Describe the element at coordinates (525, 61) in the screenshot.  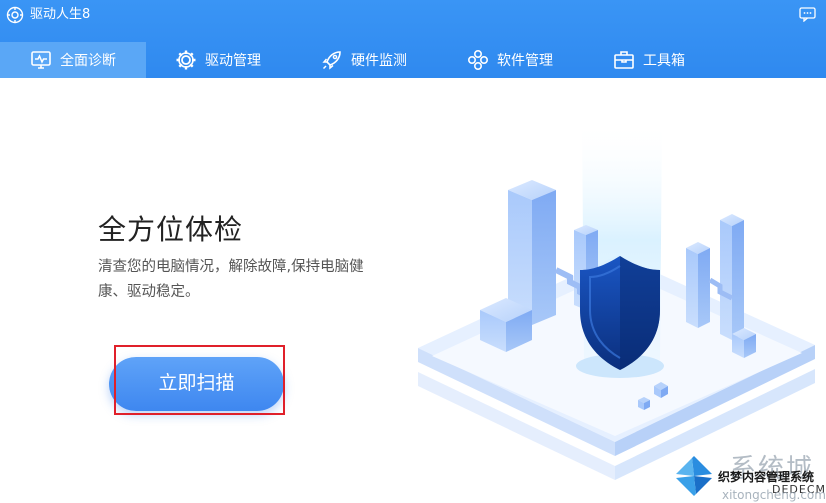
I see `tab-label: 软件管理` at that location.